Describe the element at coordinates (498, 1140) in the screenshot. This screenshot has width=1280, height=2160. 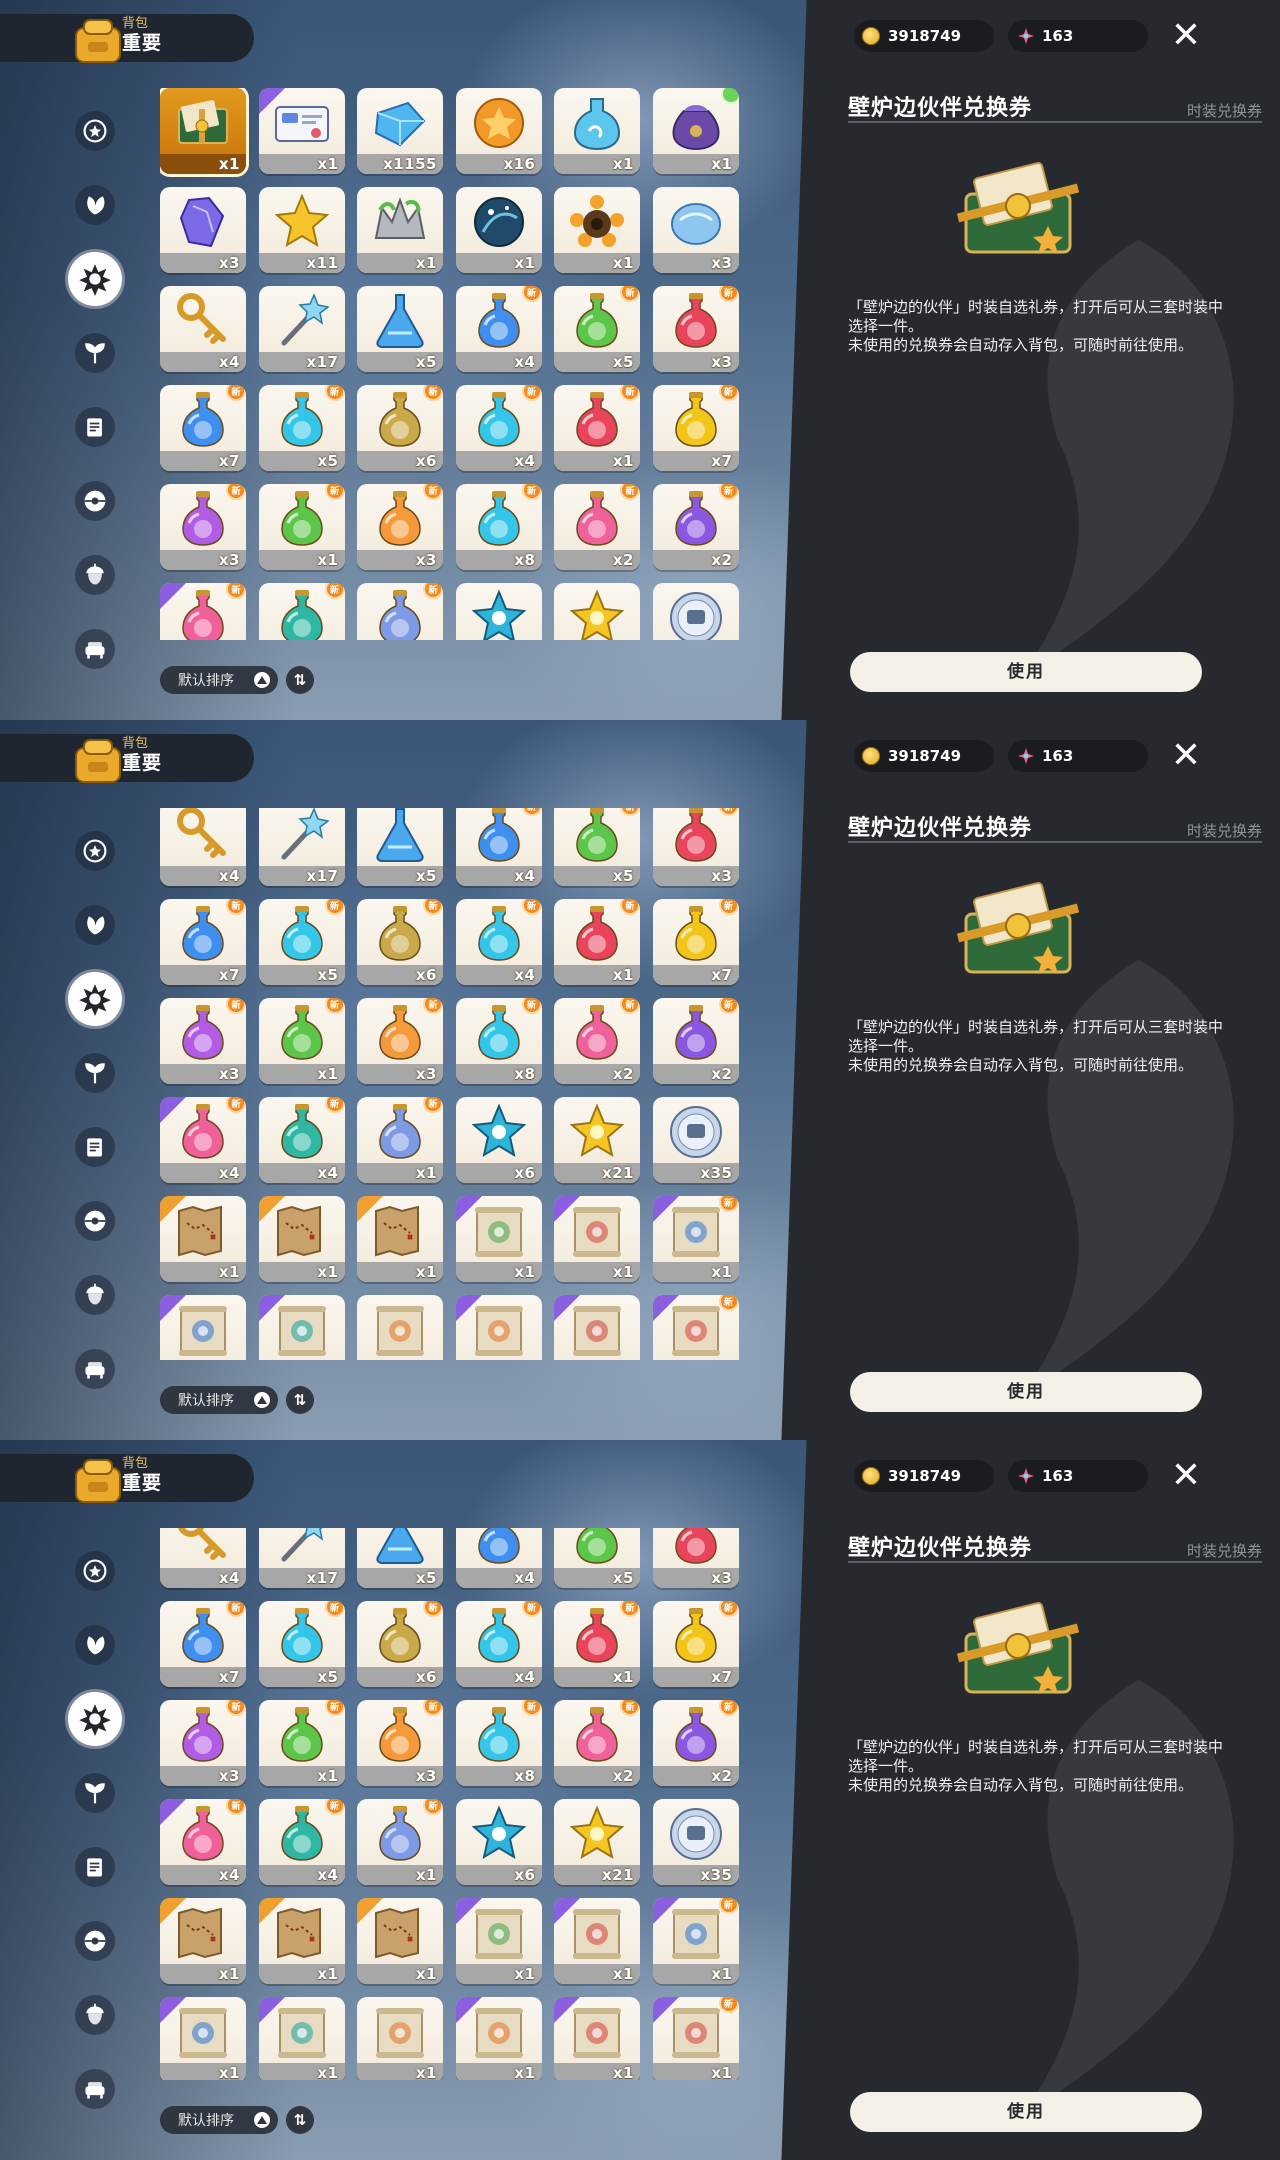
I see `item-slot: x6` at that location.